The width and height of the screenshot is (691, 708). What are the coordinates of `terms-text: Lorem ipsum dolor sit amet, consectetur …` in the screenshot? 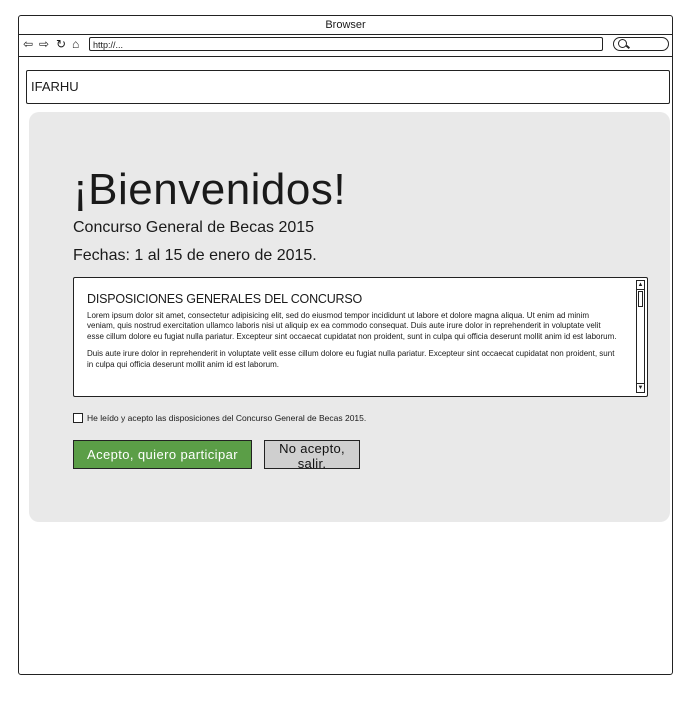 It's located at (352, 344).